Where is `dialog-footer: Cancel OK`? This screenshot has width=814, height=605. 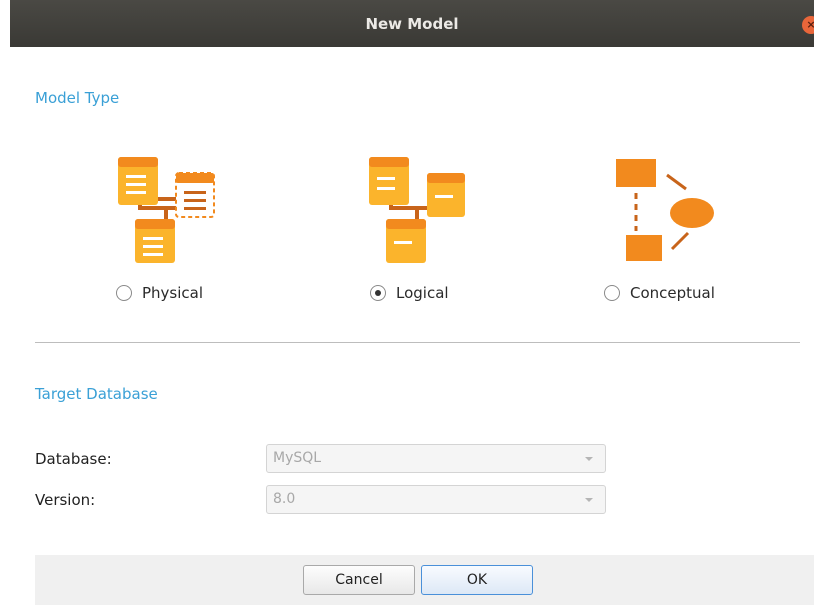
dialog-footer: Cancel OK is located at coordinates (424, 580).